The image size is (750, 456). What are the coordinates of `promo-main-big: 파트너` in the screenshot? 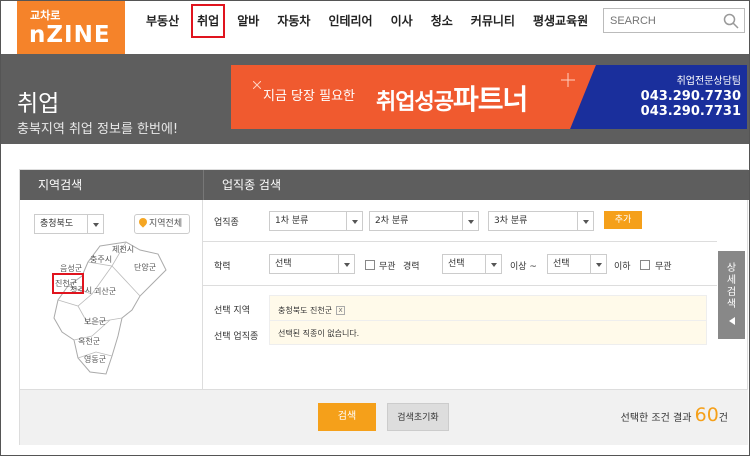 It's located at (490, 99).